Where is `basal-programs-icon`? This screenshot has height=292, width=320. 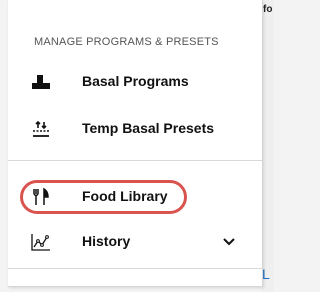
basal-programs-icon is located at coordinates (41, 82).